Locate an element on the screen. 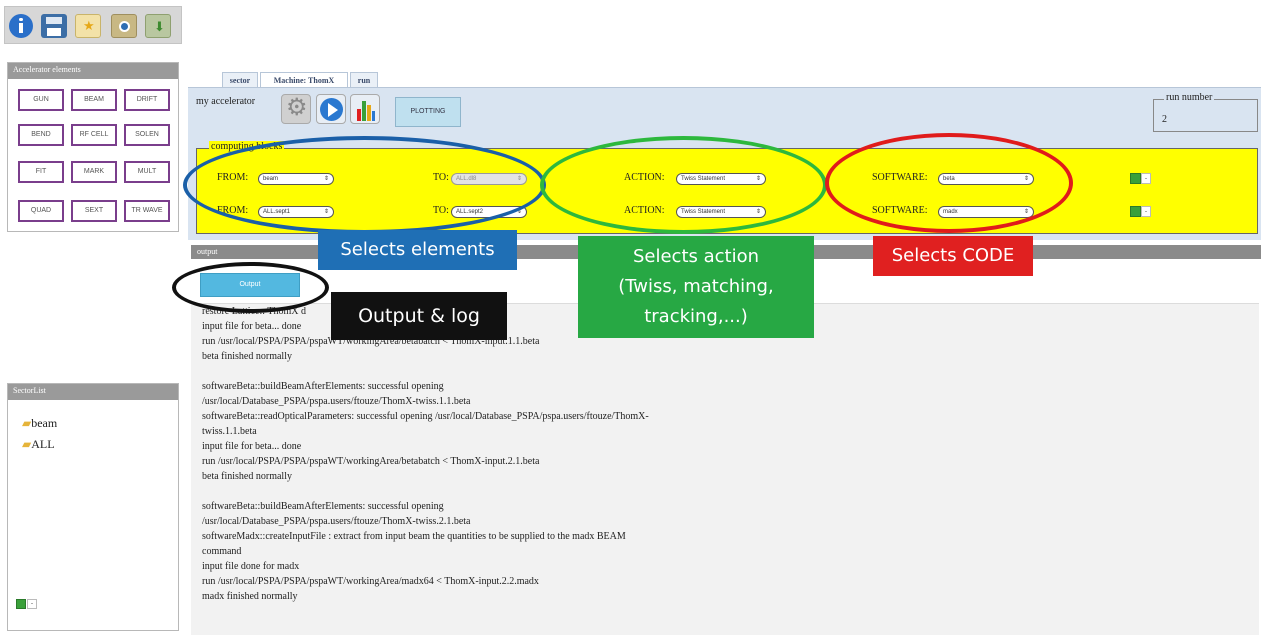  code-highlight-ellipse is located at coordinates (949, 183).